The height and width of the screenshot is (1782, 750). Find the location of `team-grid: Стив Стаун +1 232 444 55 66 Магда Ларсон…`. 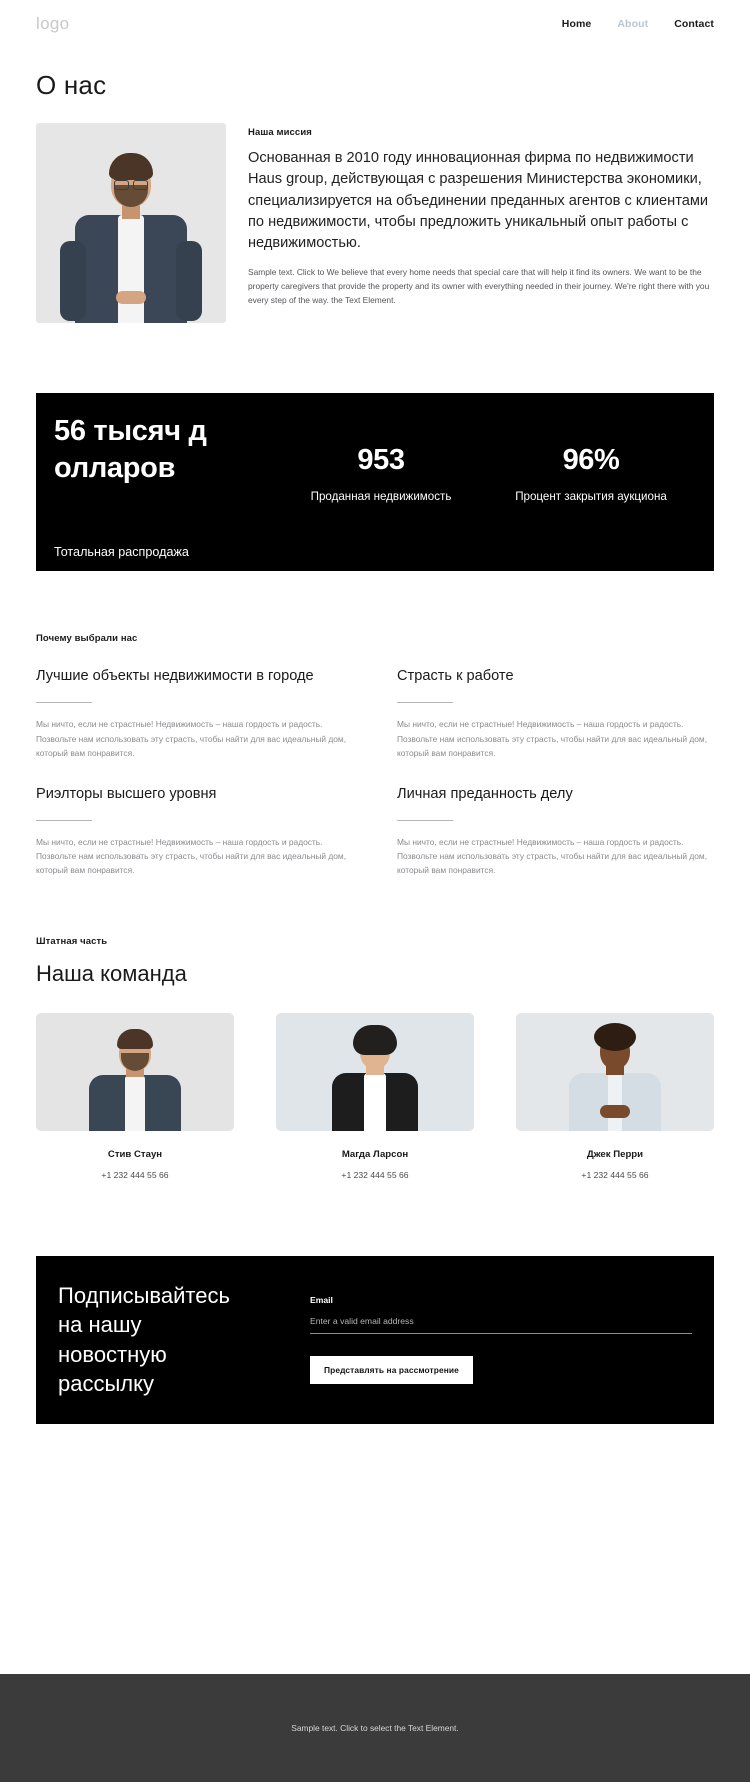

team-grid: Стив Стаун +1 232 444 55 66 Магда Ларсон… is located at coordinates (375, 1096).